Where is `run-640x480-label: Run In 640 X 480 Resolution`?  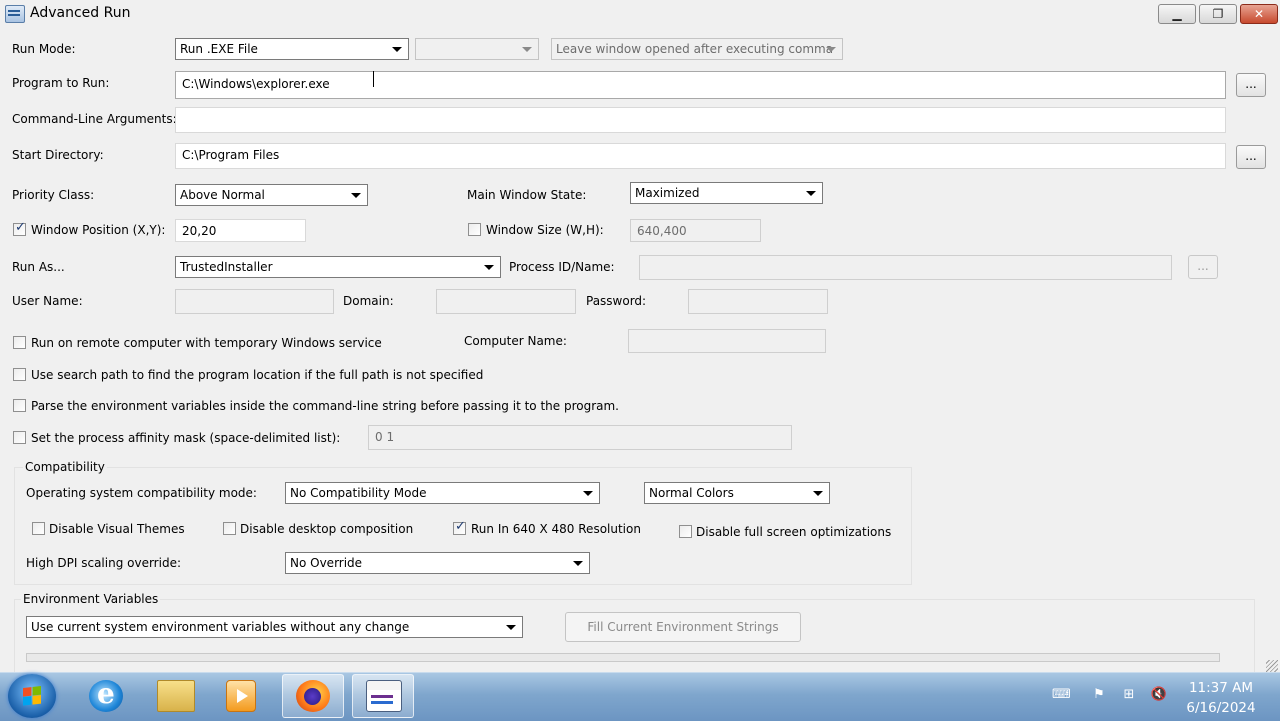 run-640x480-label: Run In 640 X 480 Resolution is located at coordinates (556, 529).